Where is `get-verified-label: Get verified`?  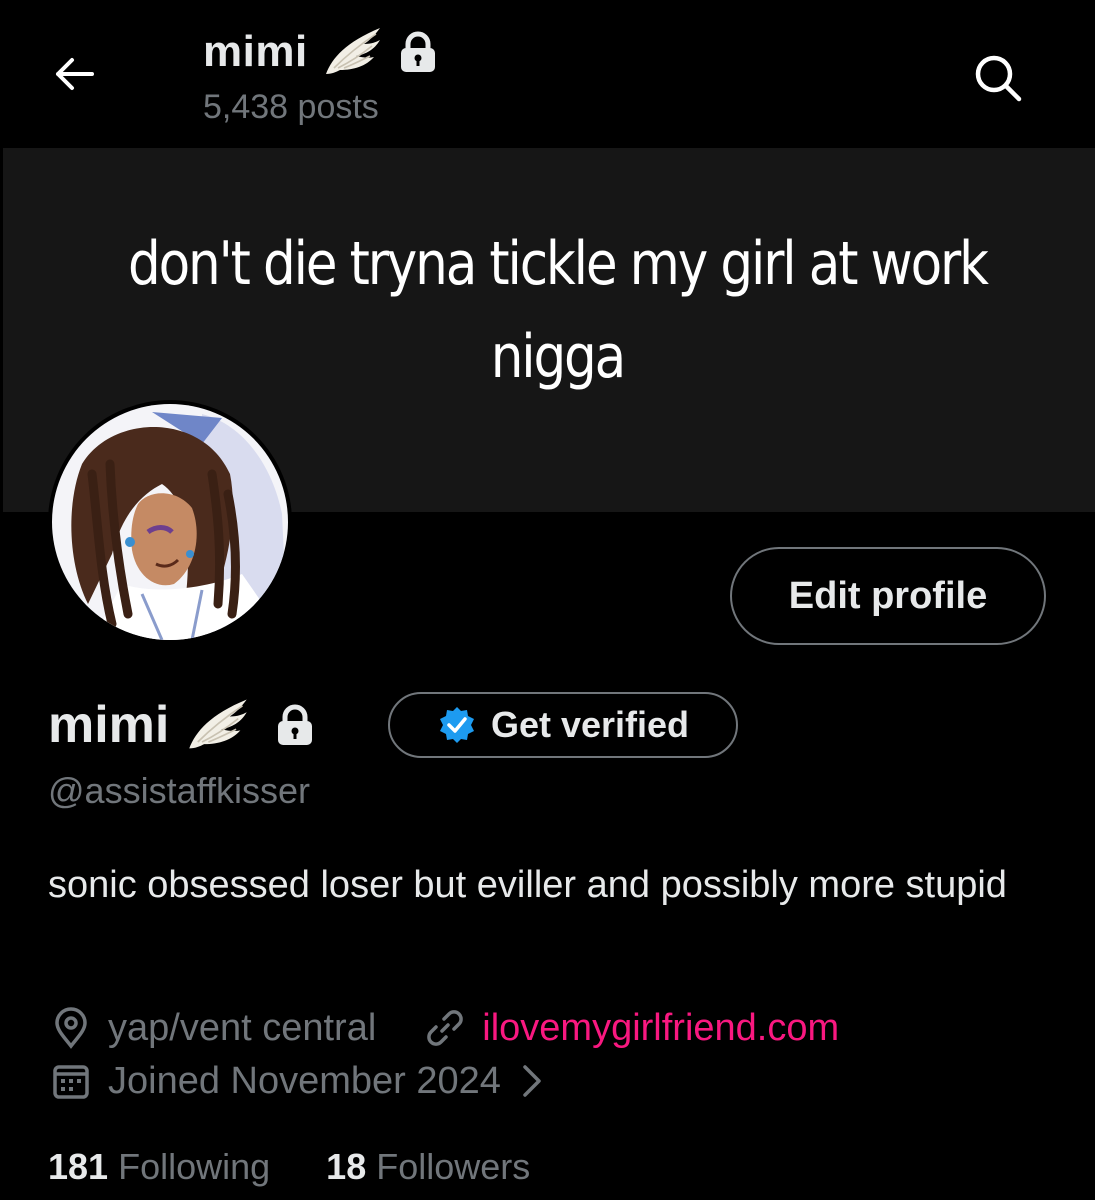 get-verified-label: Get verified is located at coordinates (590, 724).